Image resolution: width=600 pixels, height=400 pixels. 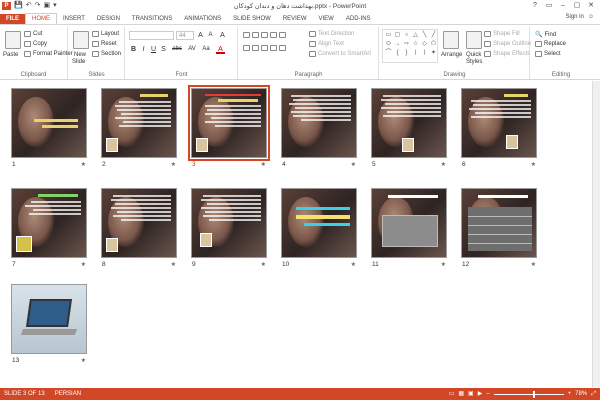 What do you see at coordinates (424, 35) in the screenshot?
I see `line-shape-icon: ╲` at bounding box center [424, 35].